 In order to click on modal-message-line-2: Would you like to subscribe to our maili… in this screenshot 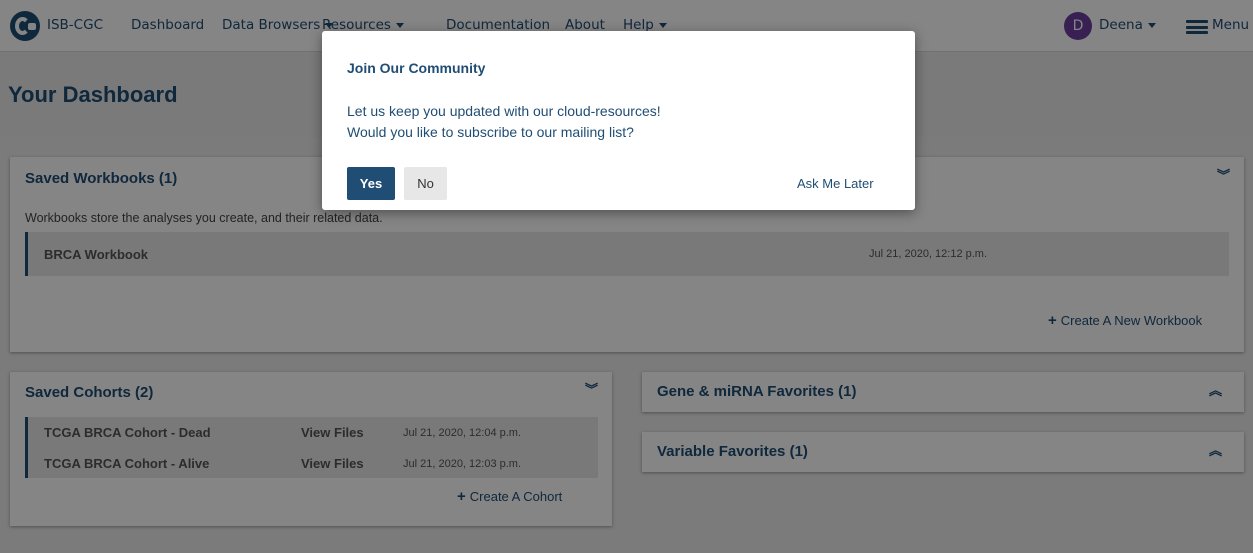, I will do `click(490, 132)`.